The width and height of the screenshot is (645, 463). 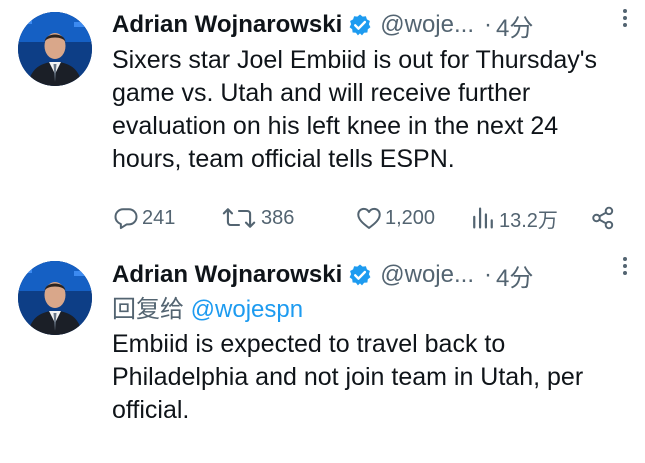 I want to click on replying-to: 回复给 @wojespn, so click(x=371, y=310).